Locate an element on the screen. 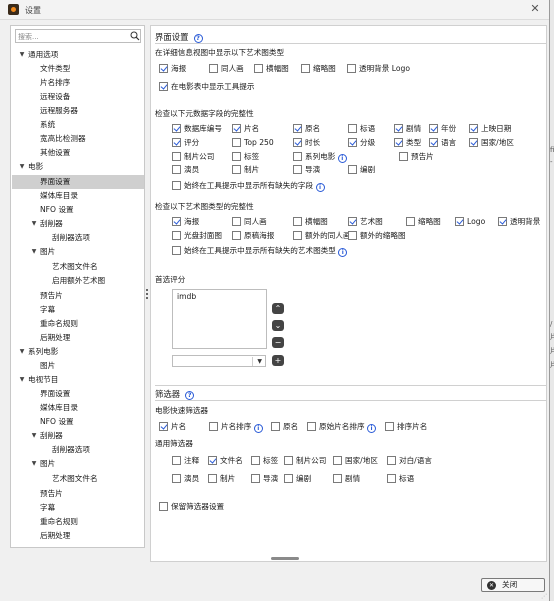 The width and height of the screenshot is (554, 601). meta-field-checkbox: 导演 is located at coordinates (306, 169).